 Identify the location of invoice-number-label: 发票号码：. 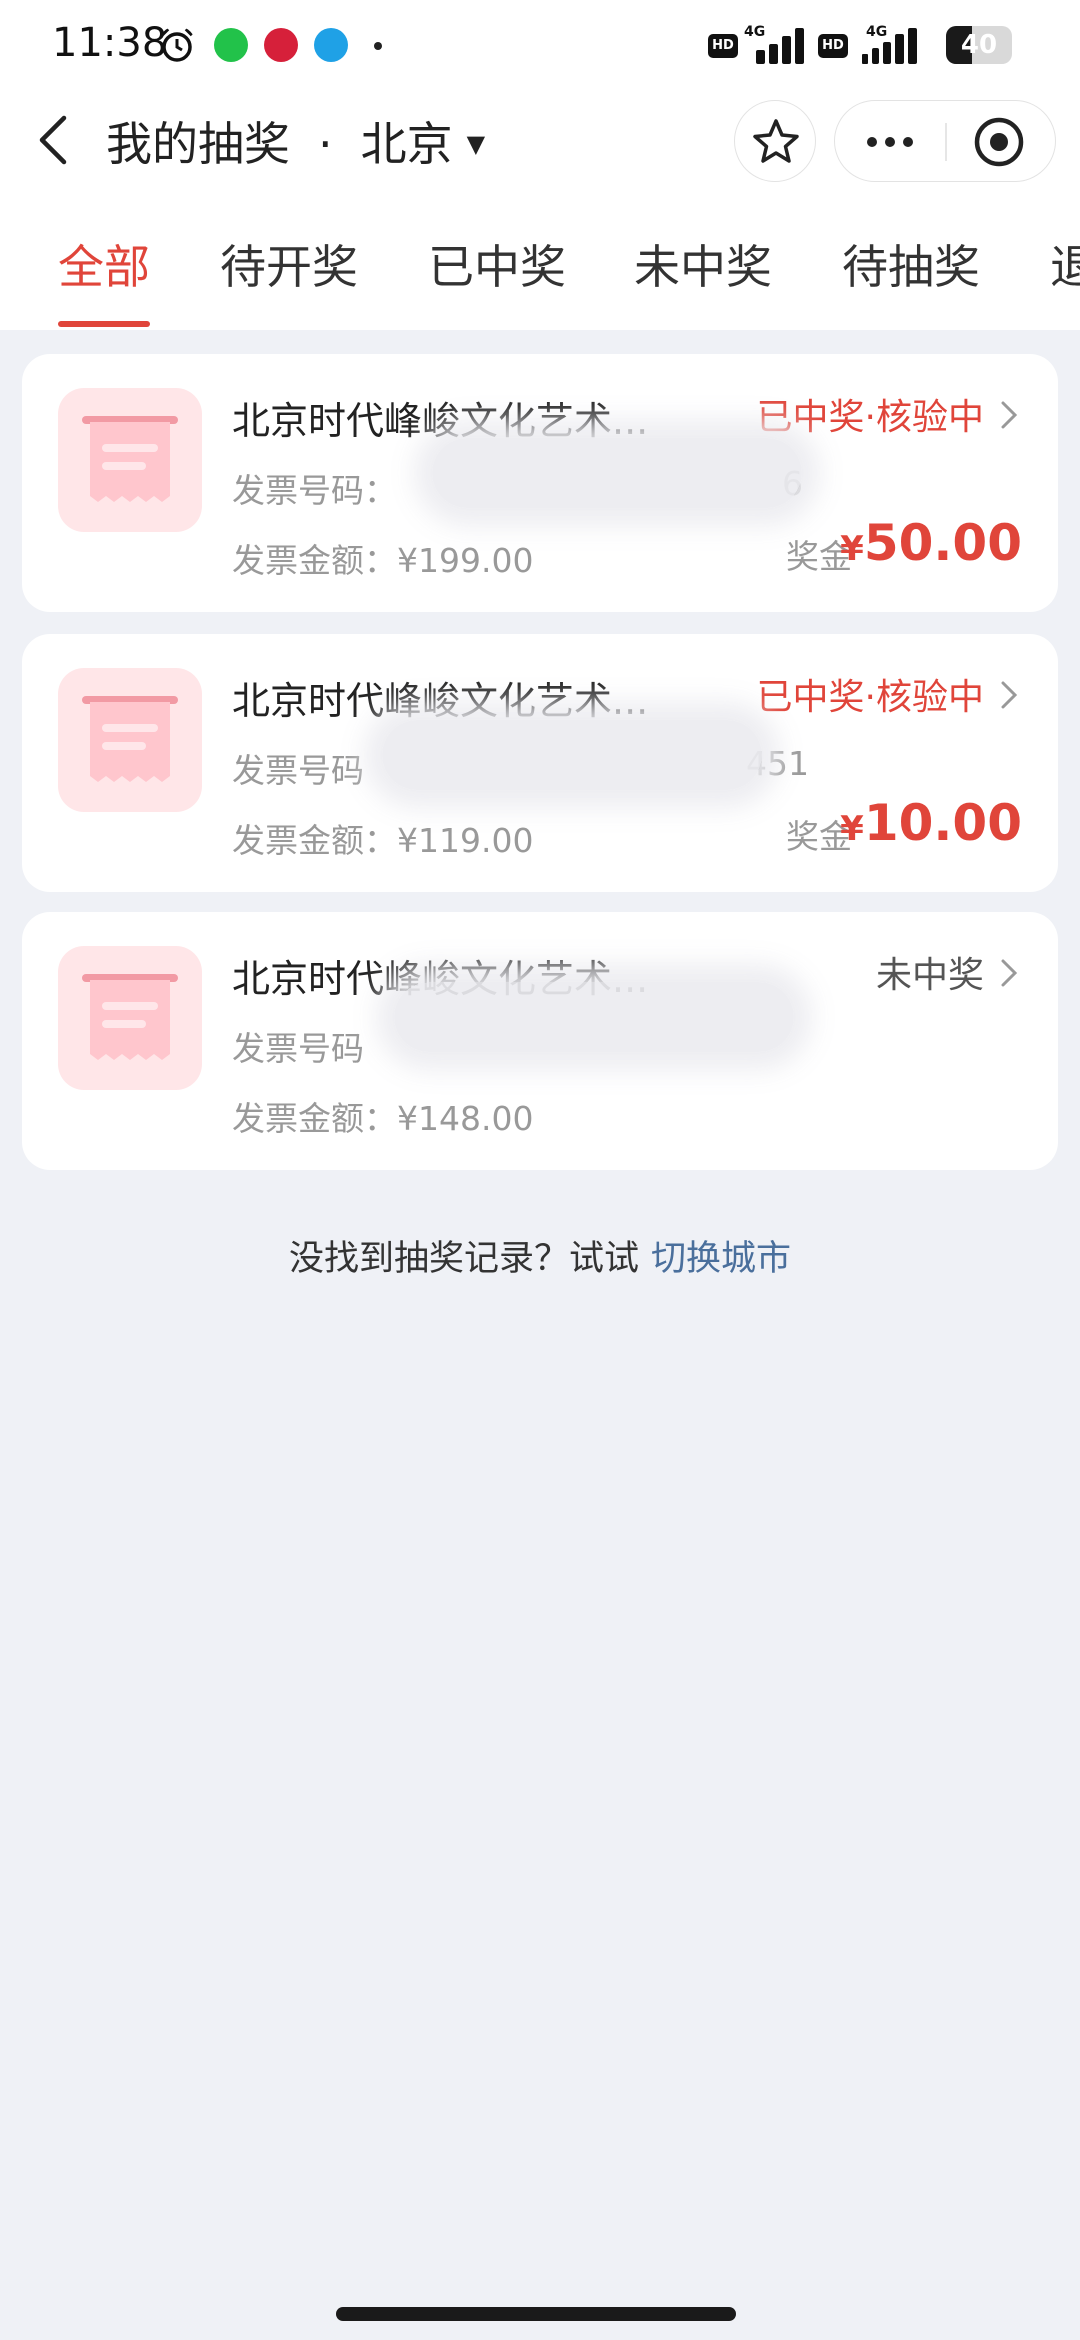
(314, 490).